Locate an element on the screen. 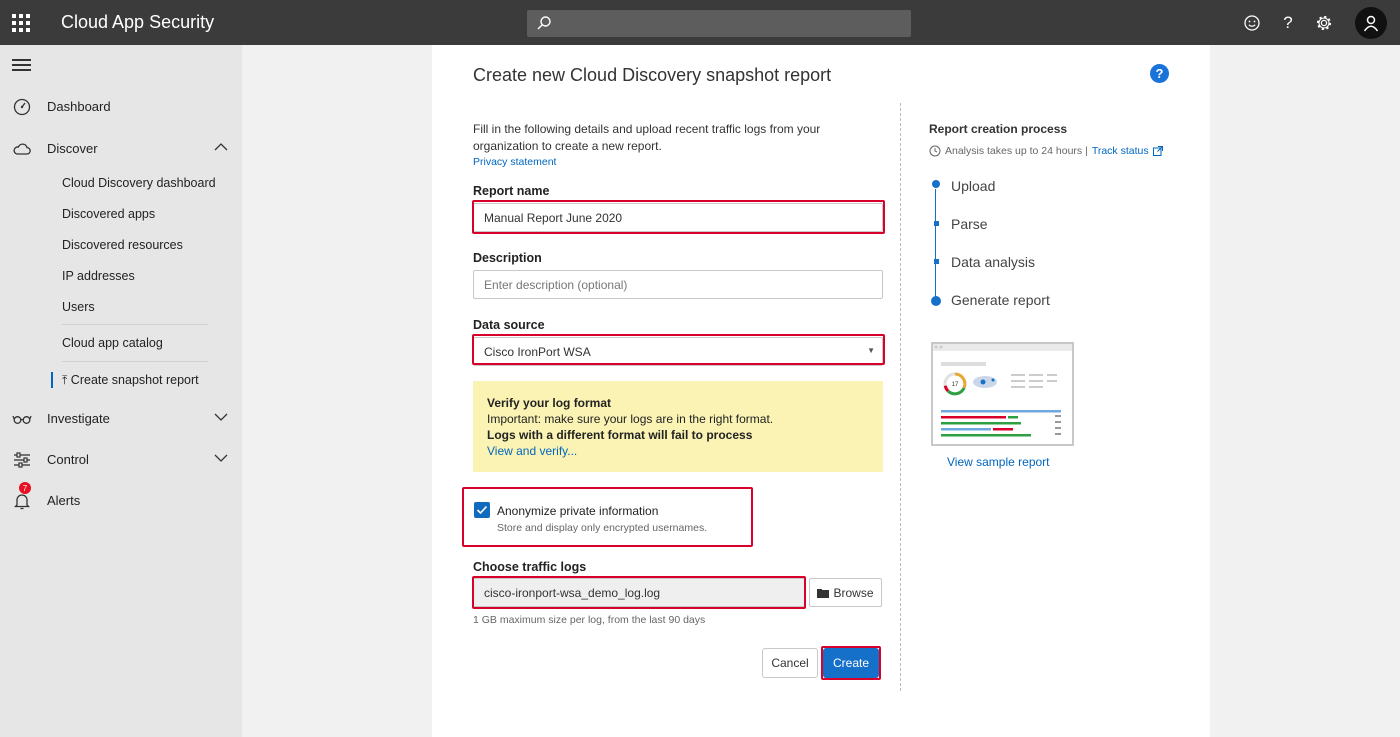  smiley-icon is located at coordinates (1252, 23).